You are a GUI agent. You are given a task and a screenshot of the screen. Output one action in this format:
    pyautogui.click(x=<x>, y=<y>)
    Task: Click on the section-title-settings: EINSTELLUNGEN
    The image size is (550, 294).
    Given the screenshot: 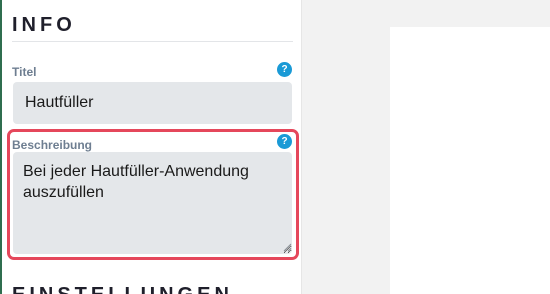 What is the action you would take?
    pyautogui.click(x=122, y=289)
    